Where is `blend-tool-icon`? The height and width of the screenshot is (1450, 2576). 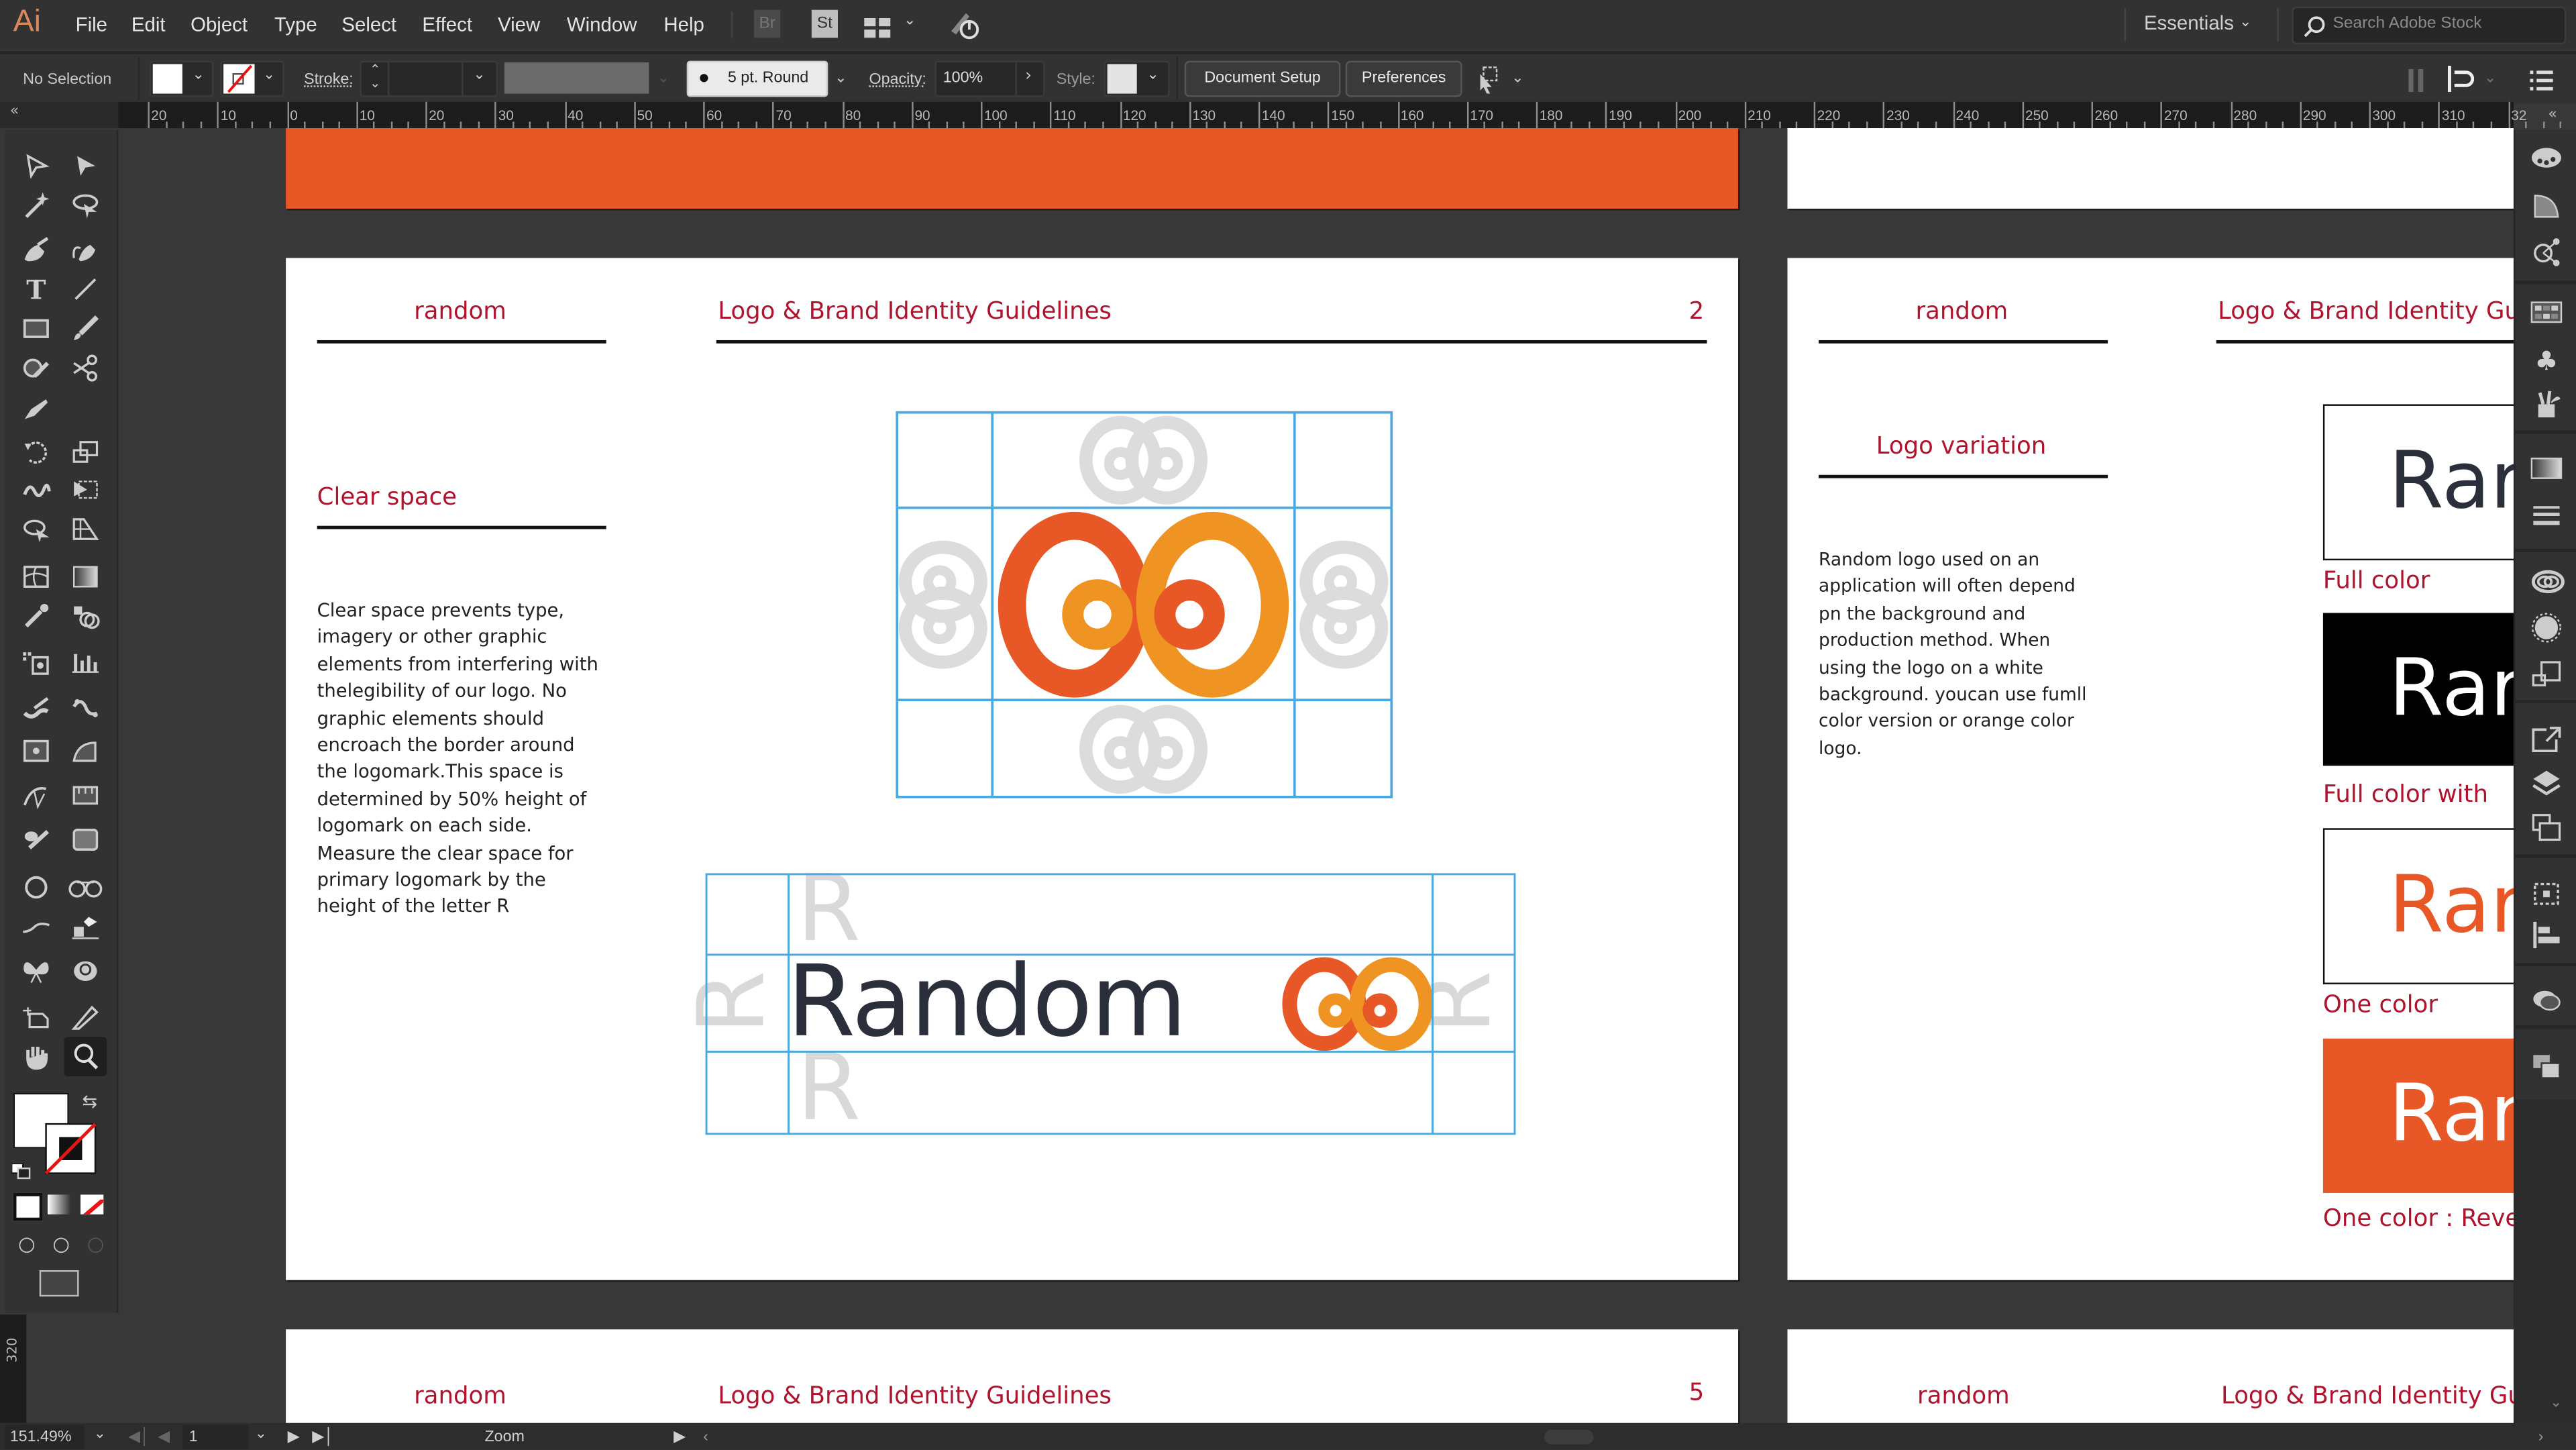 blend-tool-icon is located at coordinates (85, 617).